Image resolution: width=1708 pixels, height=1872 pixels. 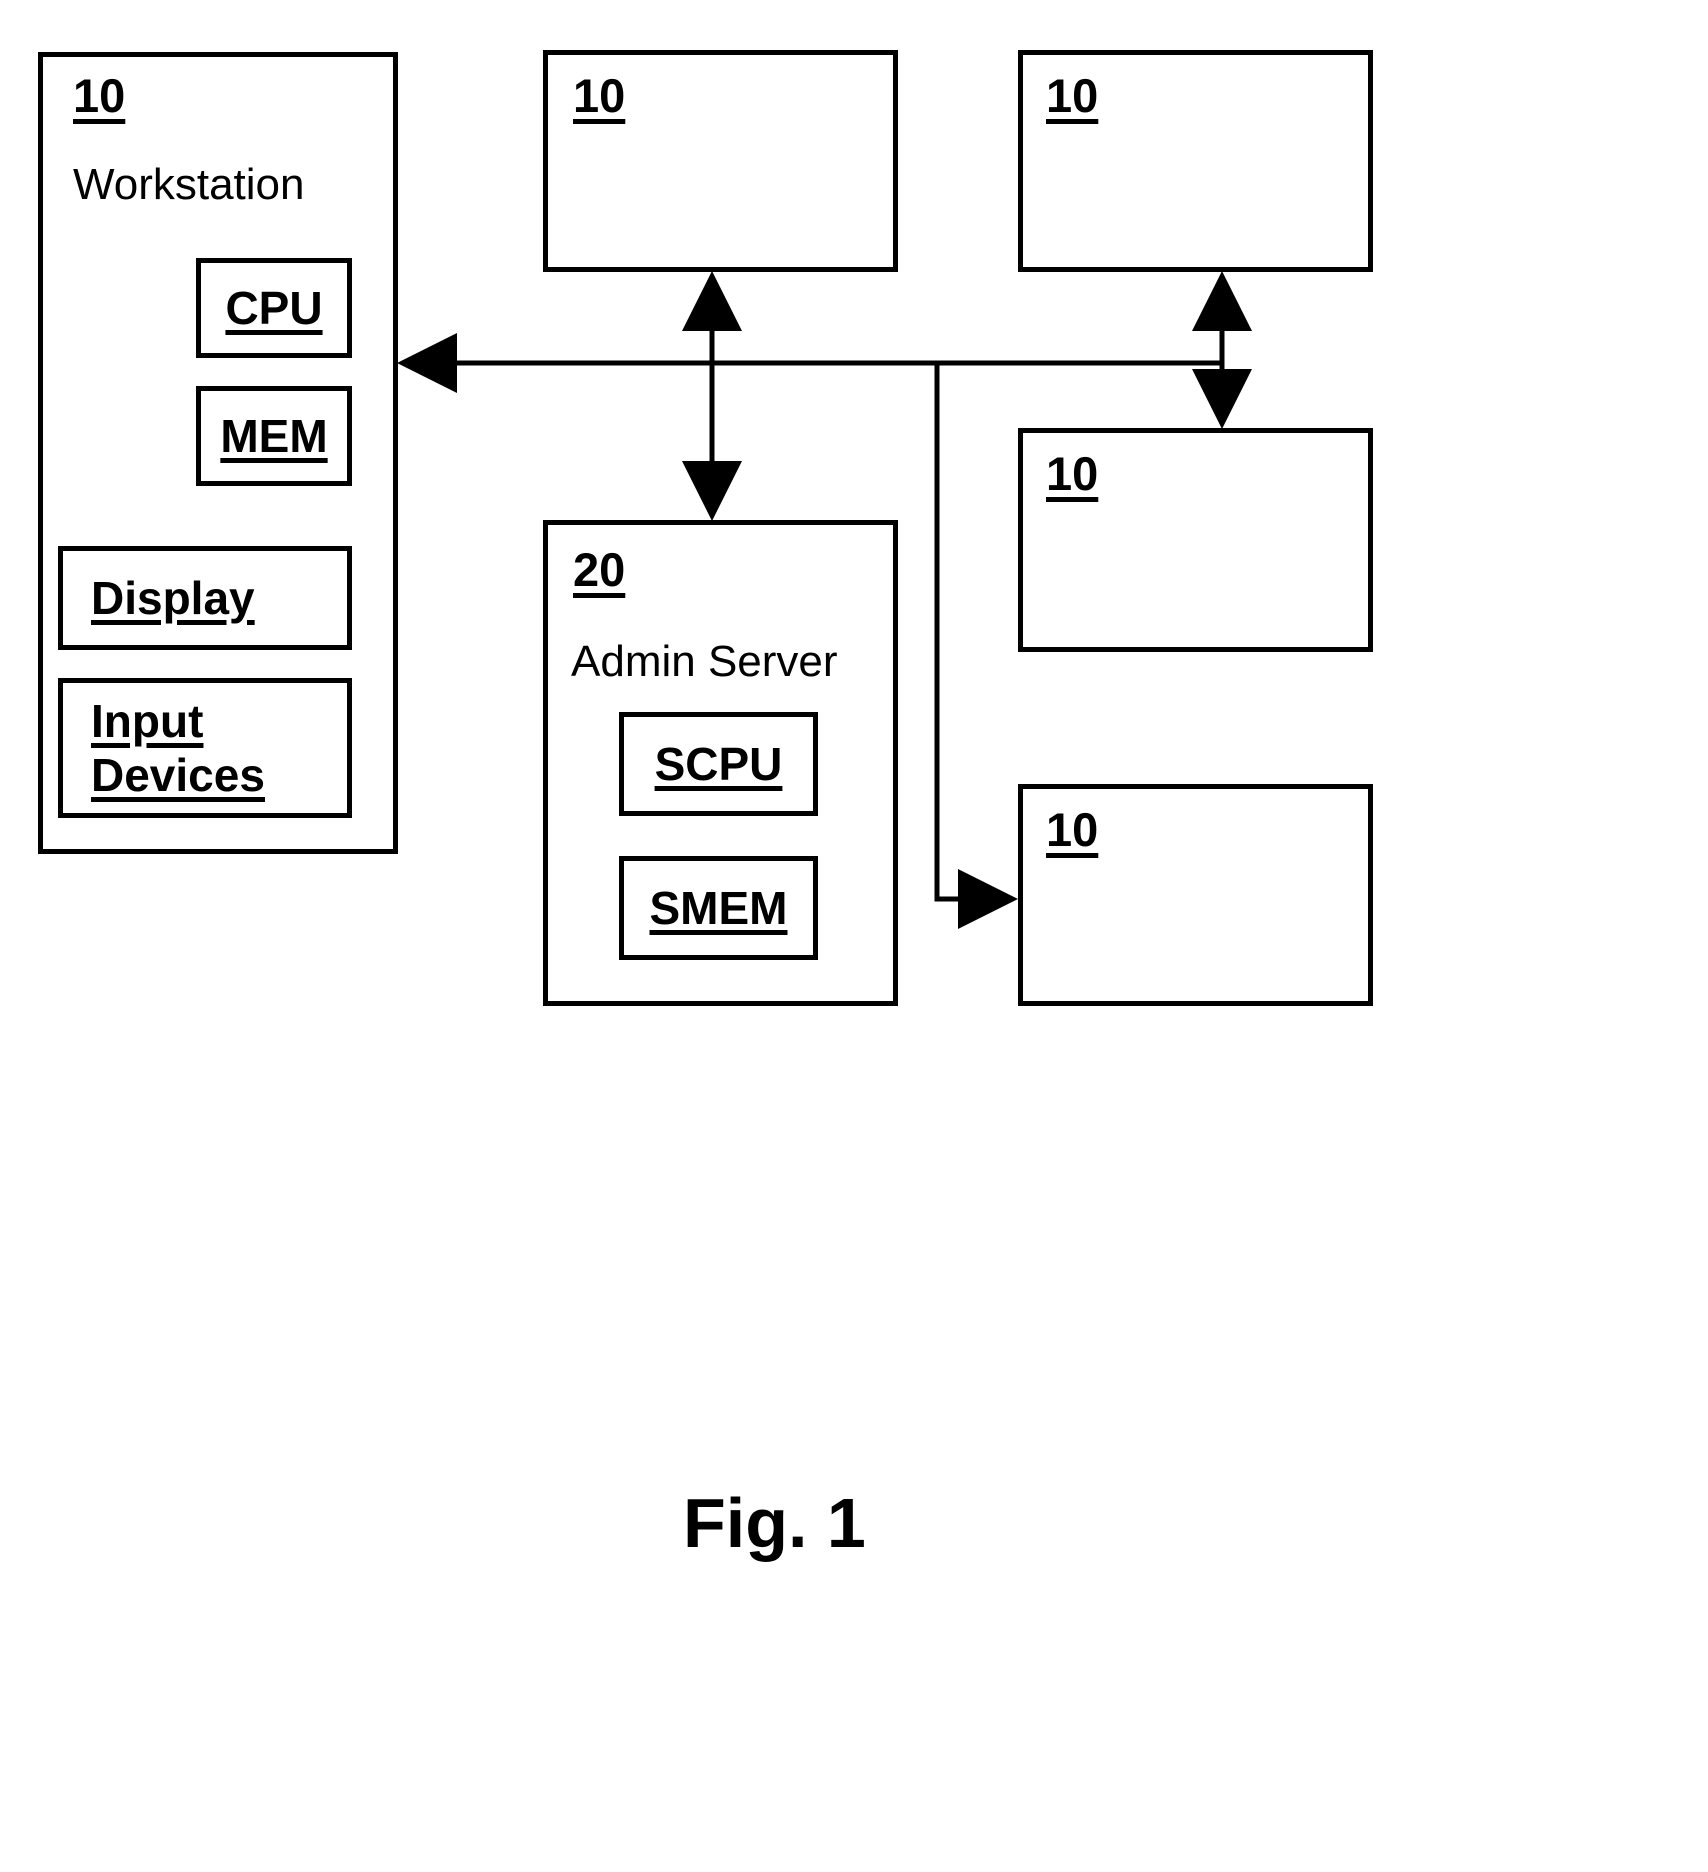 I want to click on scpu-label: SCPU, so click(x=718, y=763).